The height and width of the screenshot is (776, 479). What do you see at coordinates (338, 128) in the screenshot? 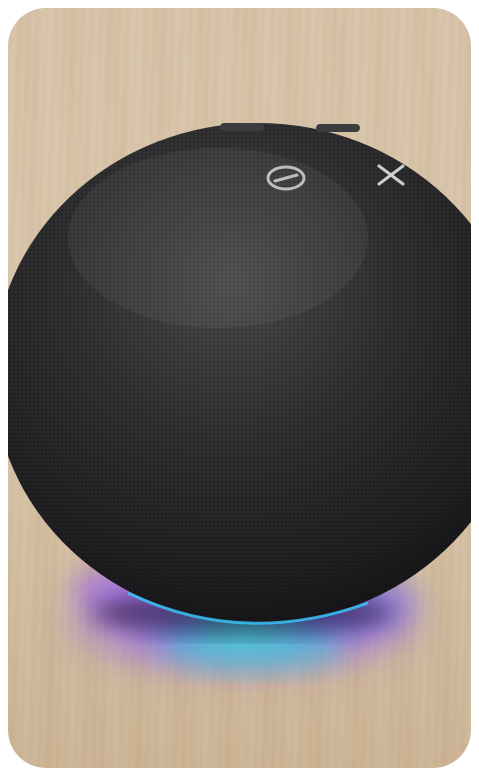
I see `volume-up-button` at bounding box center [338, 128].